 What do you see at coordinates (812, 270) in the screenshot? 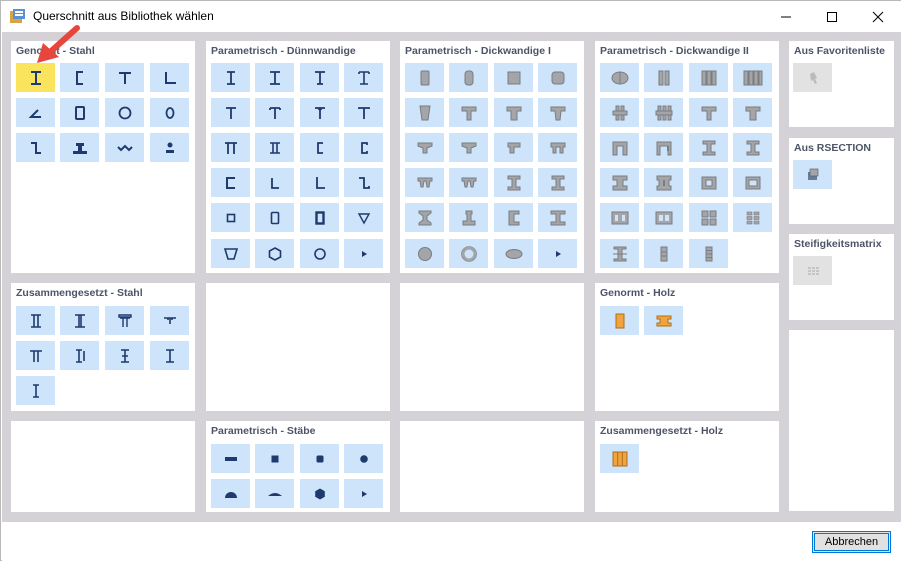
I see `stiffness-matrix-button` at bounding box center [812, 270].